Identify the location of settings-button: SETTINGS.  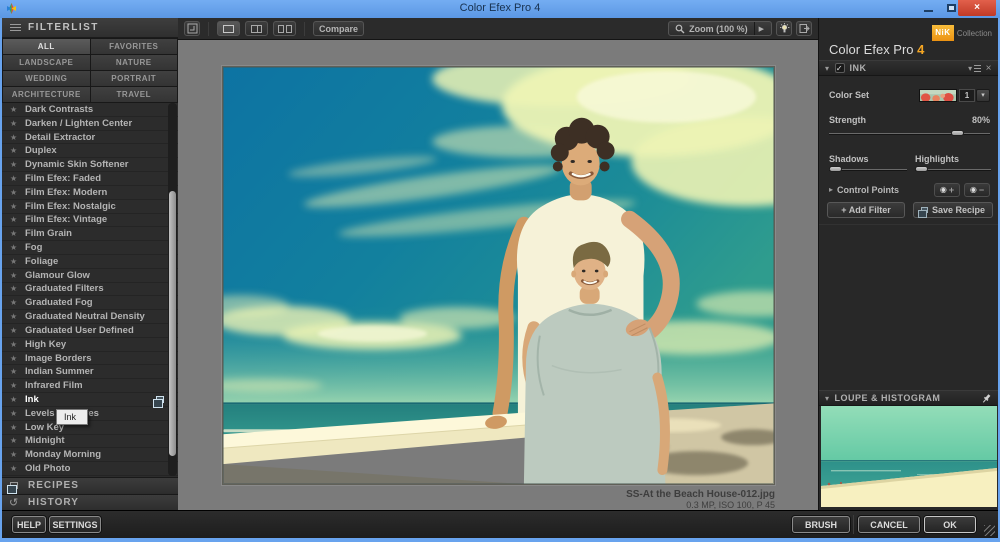
(75, 524).